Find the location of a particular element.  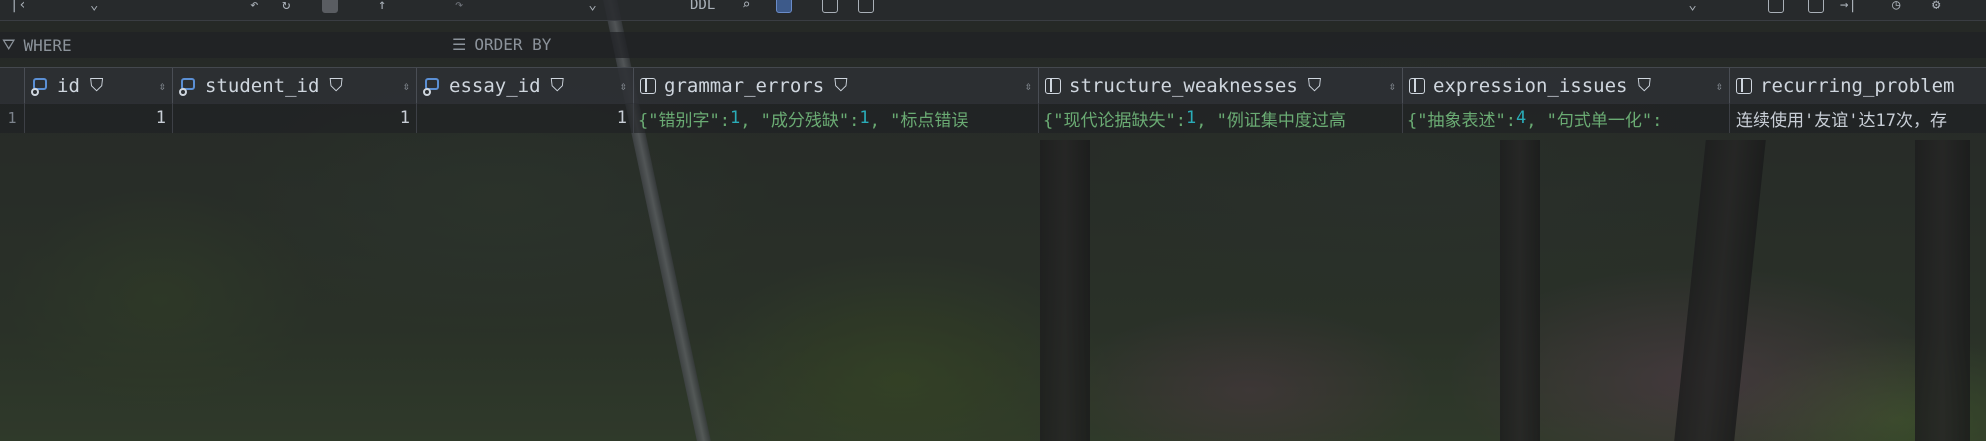

cell-grammar-errors: {"错别字": 1, "成分残缺": 1, "标点错误 is located at coordinates (836, 118).